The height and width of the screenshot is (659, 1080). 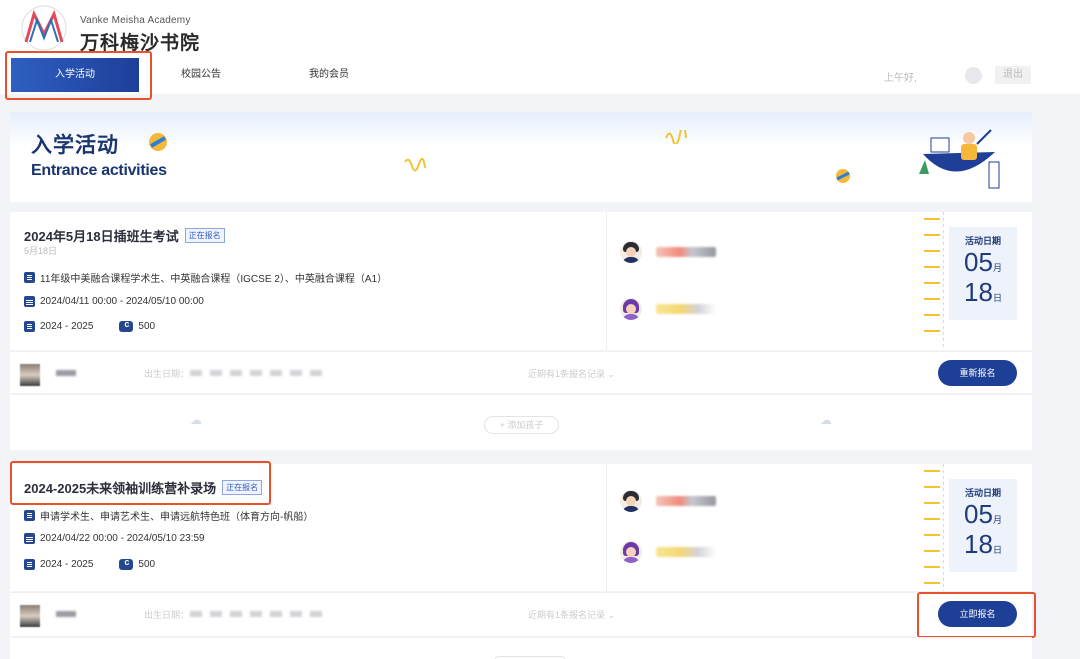 I want to click on add-child-row: ☁ + 添加孩子 ☁, so click(x=521, y=422).